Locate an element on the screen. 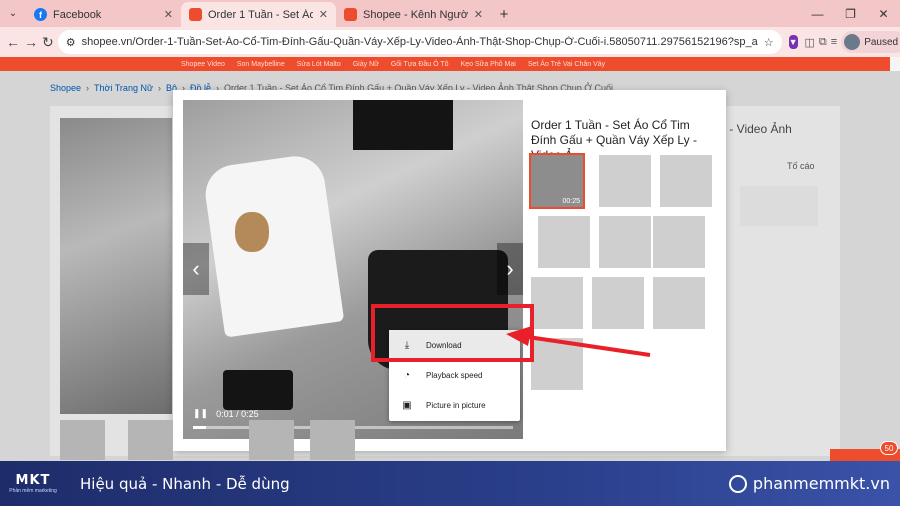  price-box is located at coordinates (779, 206).